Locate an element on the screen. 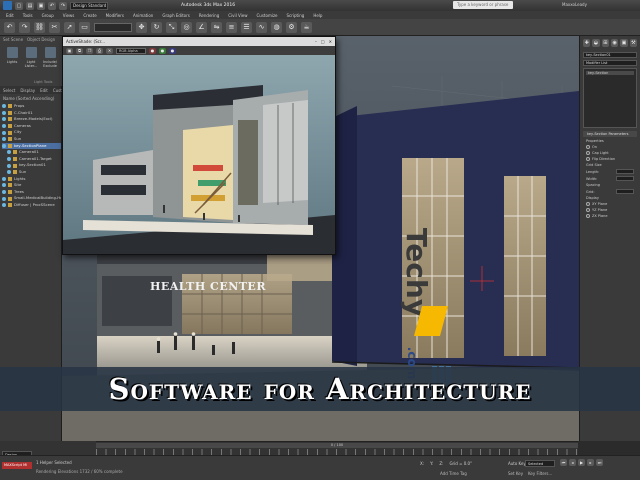 The width and height of the screenshot is (640, 480). explorer-item: City is located at coordinates (31, 132).